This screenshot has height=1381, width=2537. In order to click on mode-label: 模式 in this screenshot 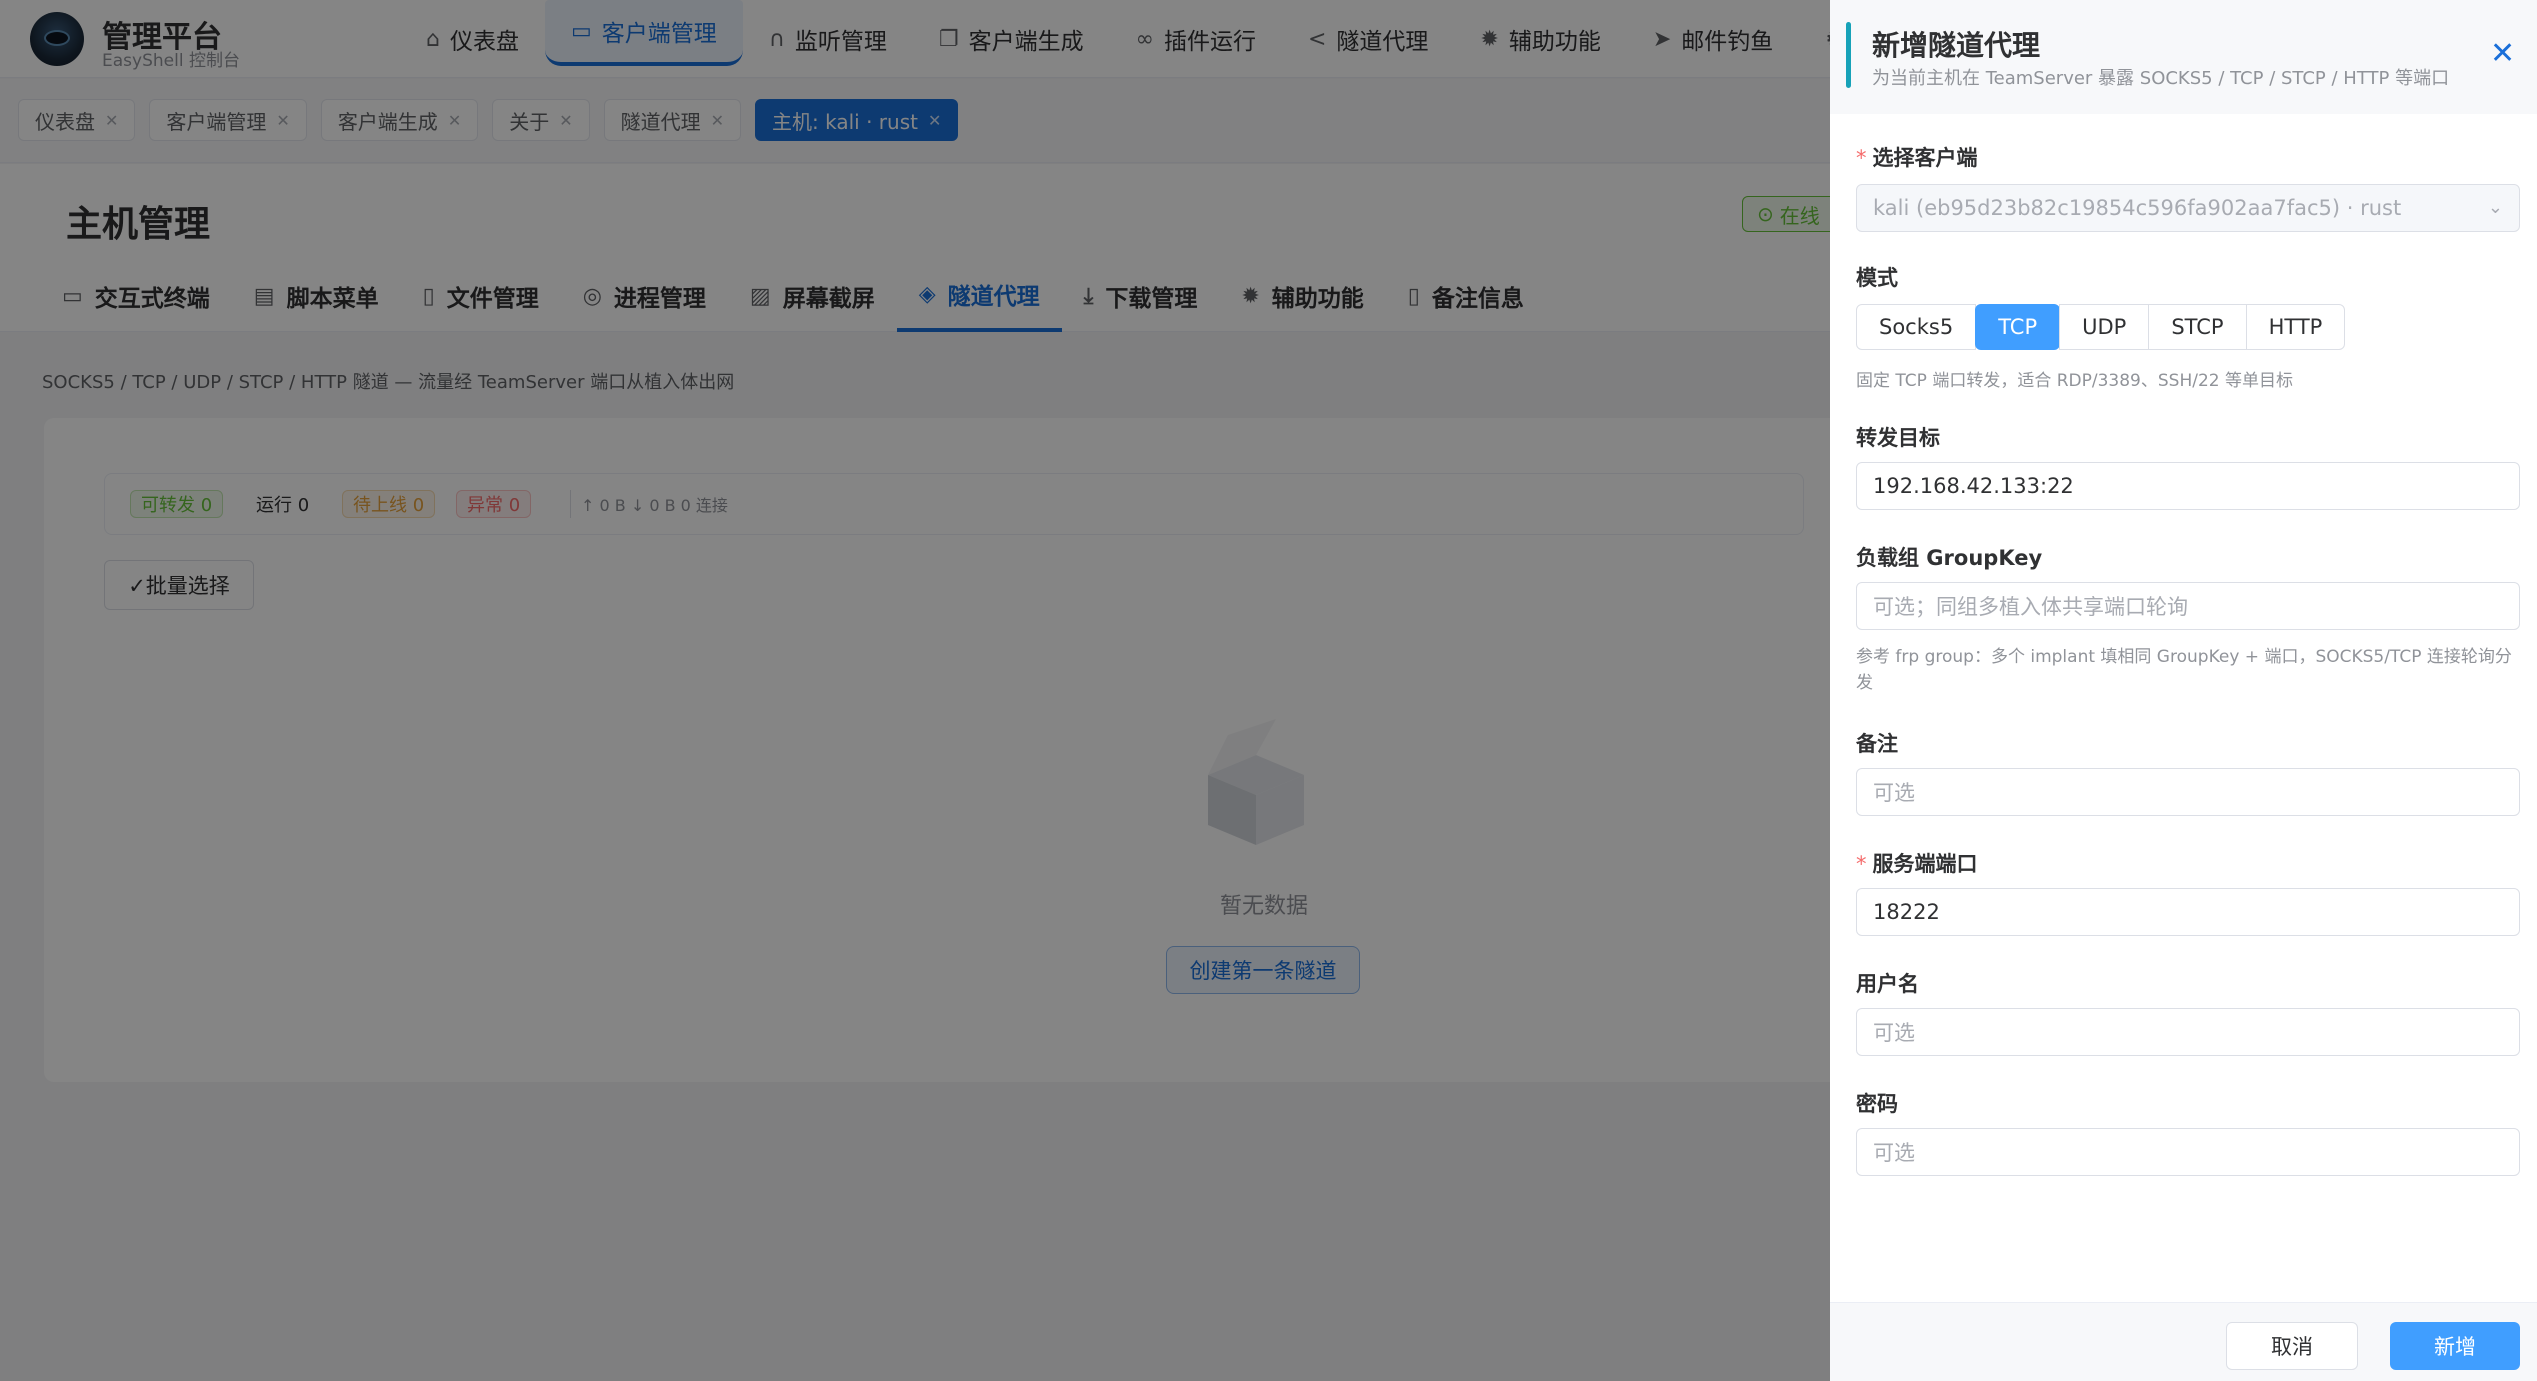, I will do `click(1877, 278)`.